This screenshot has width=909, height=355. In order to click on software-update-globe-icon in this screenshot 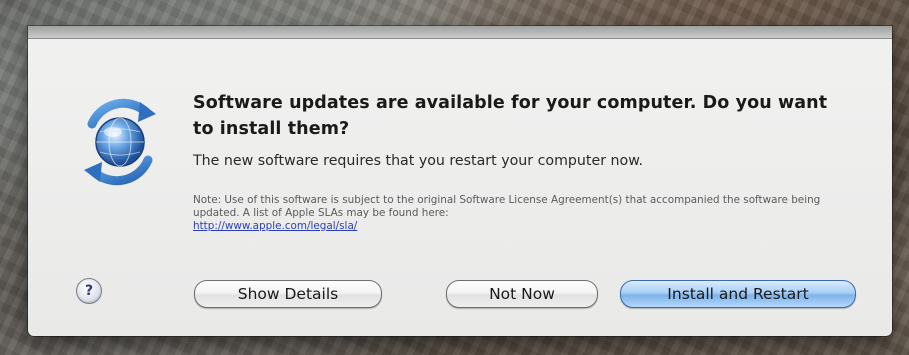, I will do `click(120, 142)`.